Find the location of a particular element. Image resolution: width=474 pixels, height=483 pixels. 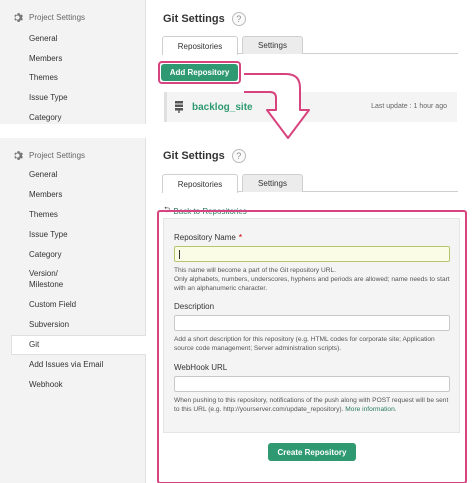

repository-icon is located at coordinates (179, 107).